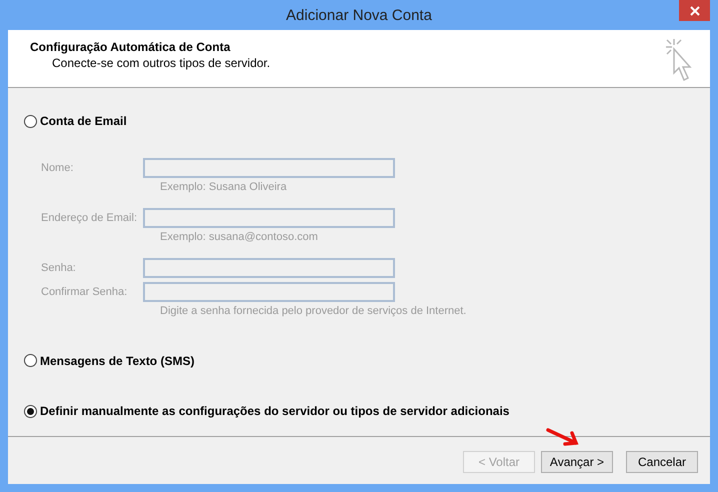 This screenshot has width=718, height=492. What do you see at coordinates (109, 360) in the screenshot?
I see `radio-option: Mensagens de Texto (SMS)` at bounding box center [109, 360].